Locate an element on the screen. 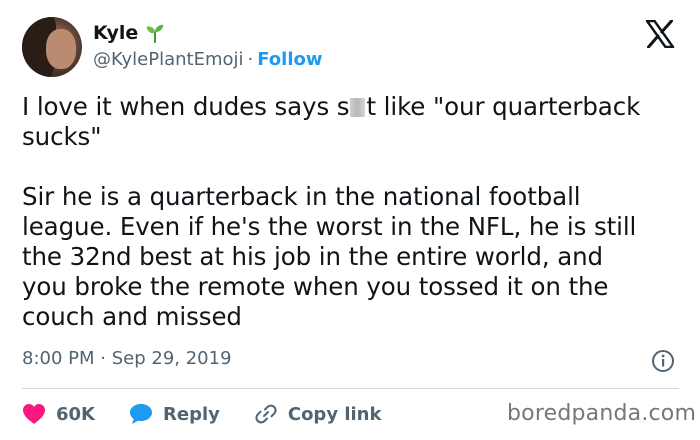  info-icon is located at coordinates (663, 361).